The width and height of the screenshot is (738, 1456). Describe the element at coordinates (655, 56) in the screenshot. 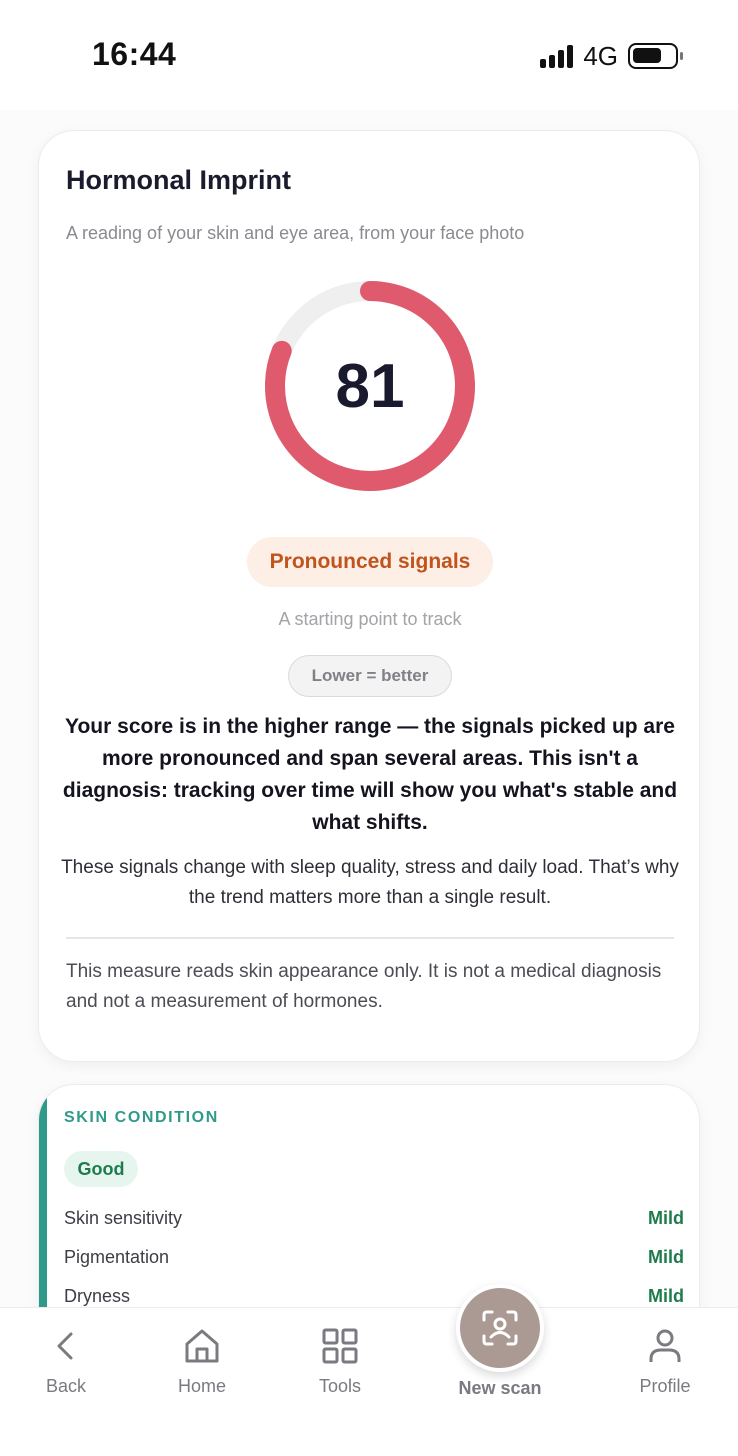

I see `battery-icon` at that location.